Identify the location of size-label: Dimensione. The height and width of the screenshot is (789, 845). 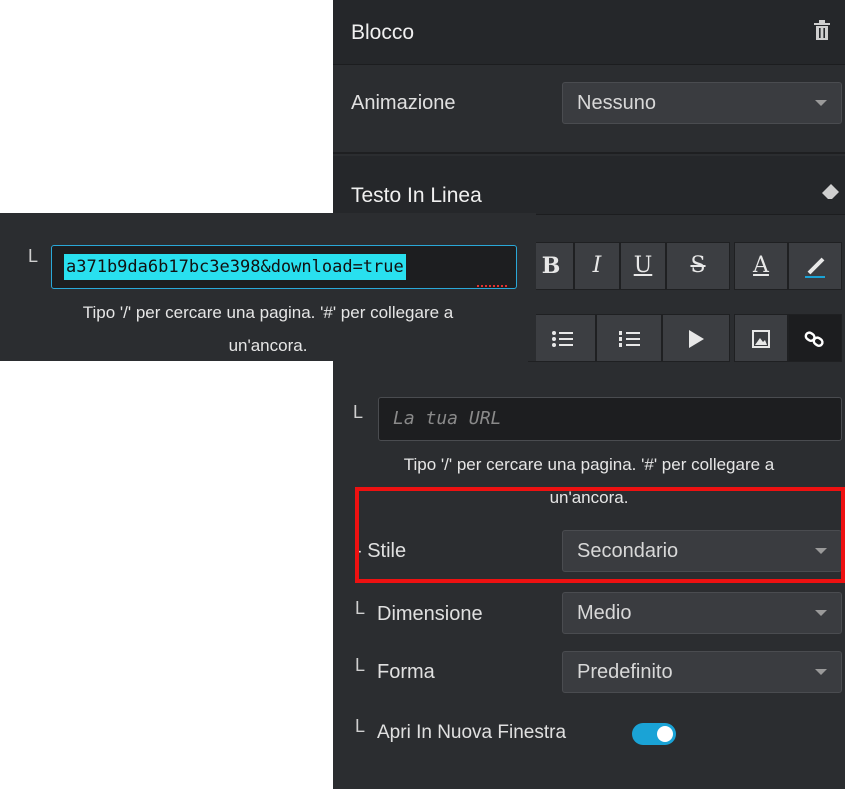
(430, 614).